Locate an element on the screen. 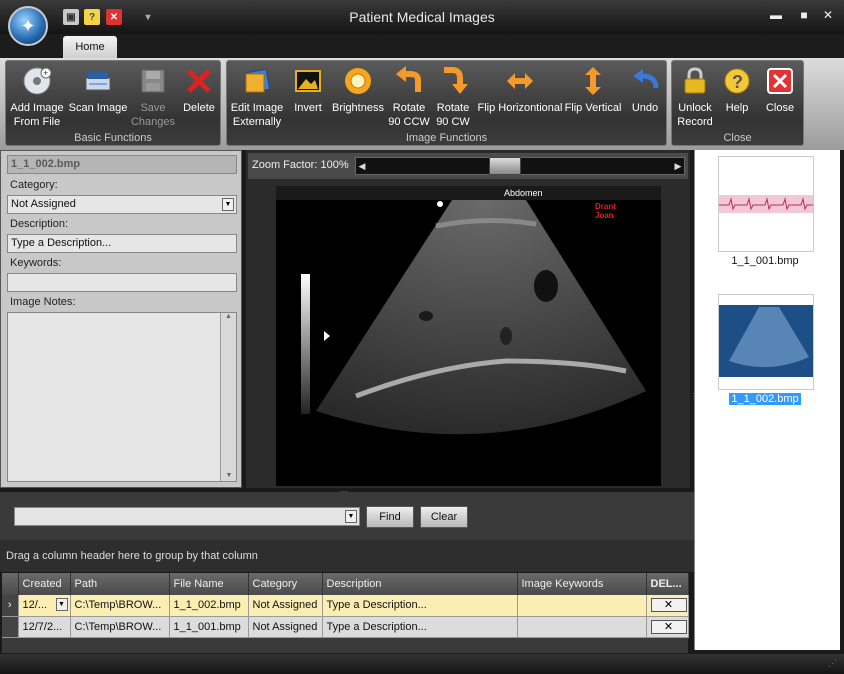  scan-image-button: Scan Image is located at coordinates (98, 90).